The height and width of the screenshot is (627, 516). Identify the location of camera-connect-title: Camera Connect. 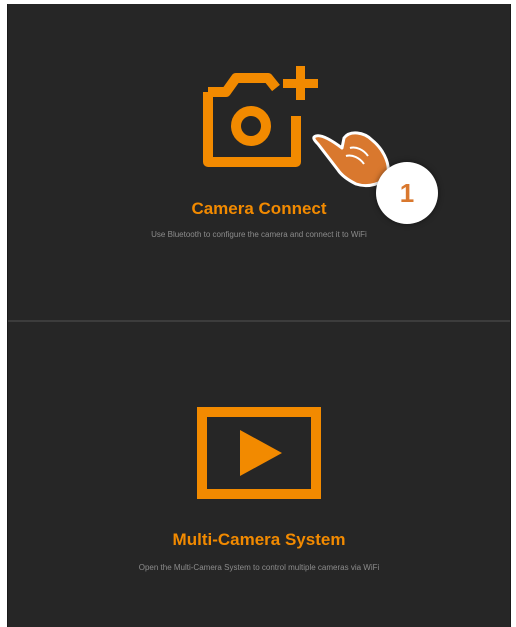
(259, 208).